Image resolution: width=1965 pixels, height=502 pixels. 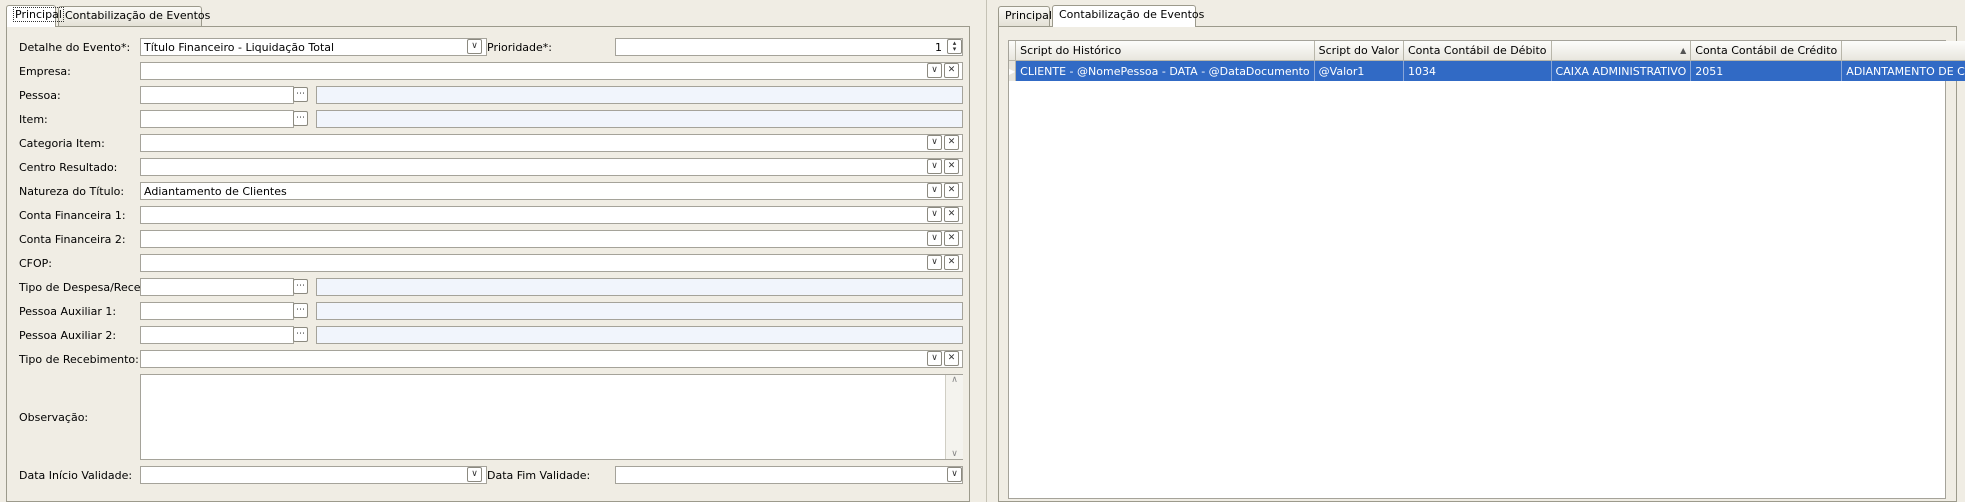 I want to click on tipo-despesa-code-input, so click(x=217, y=287).